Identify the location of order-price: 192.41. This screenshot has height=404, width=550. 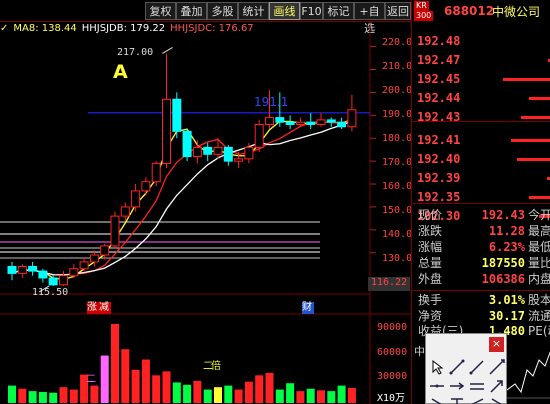
(439, 140).